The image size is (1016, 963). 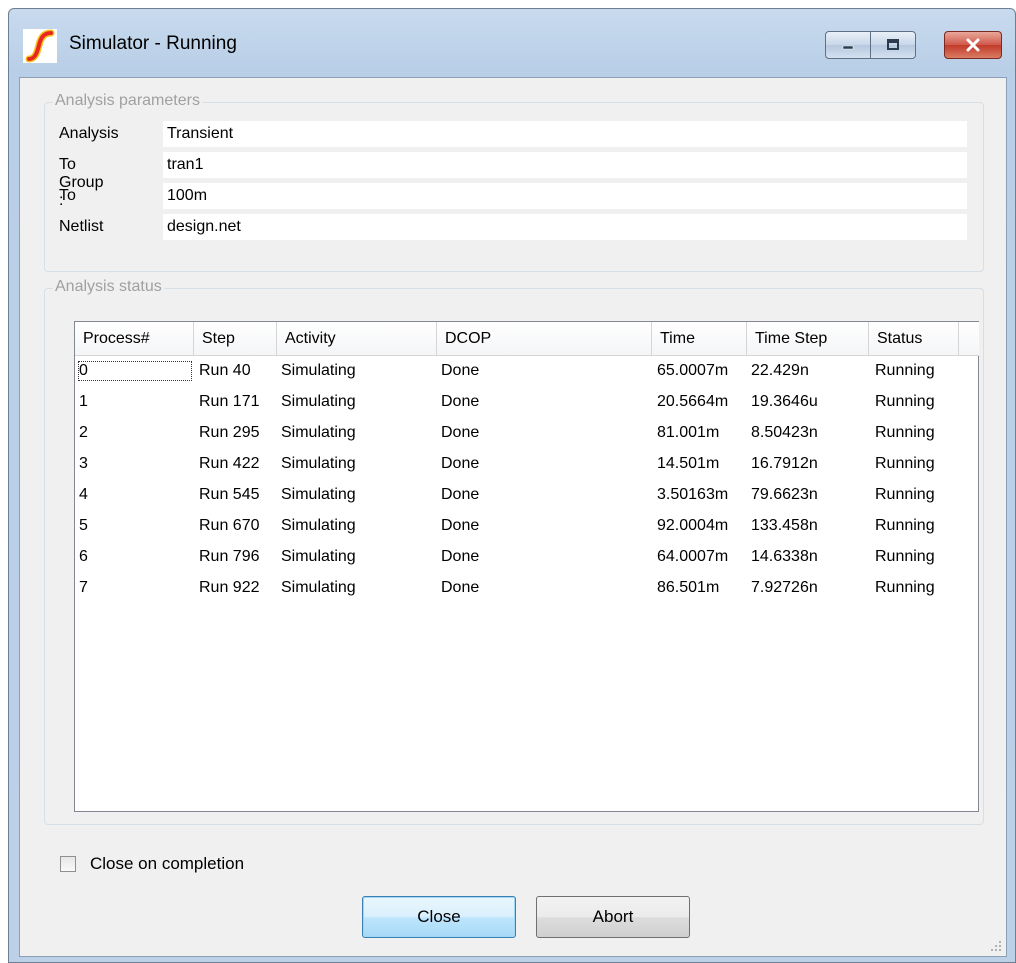 What do you see at coordinates (688, 463) in the screenshot?
I see `table-cell: 14.501m` at bounding box center [688, 463].